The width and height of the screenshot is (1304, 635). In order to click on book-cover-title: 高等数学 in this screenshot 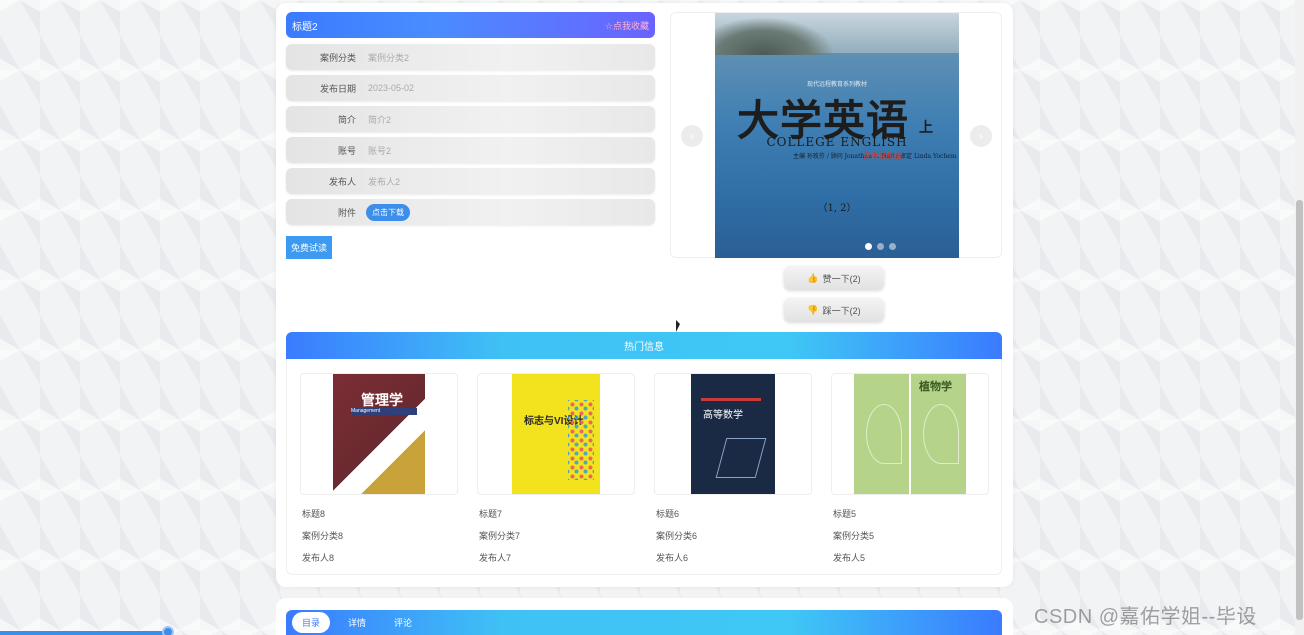, I will do `click(723, 415)`.